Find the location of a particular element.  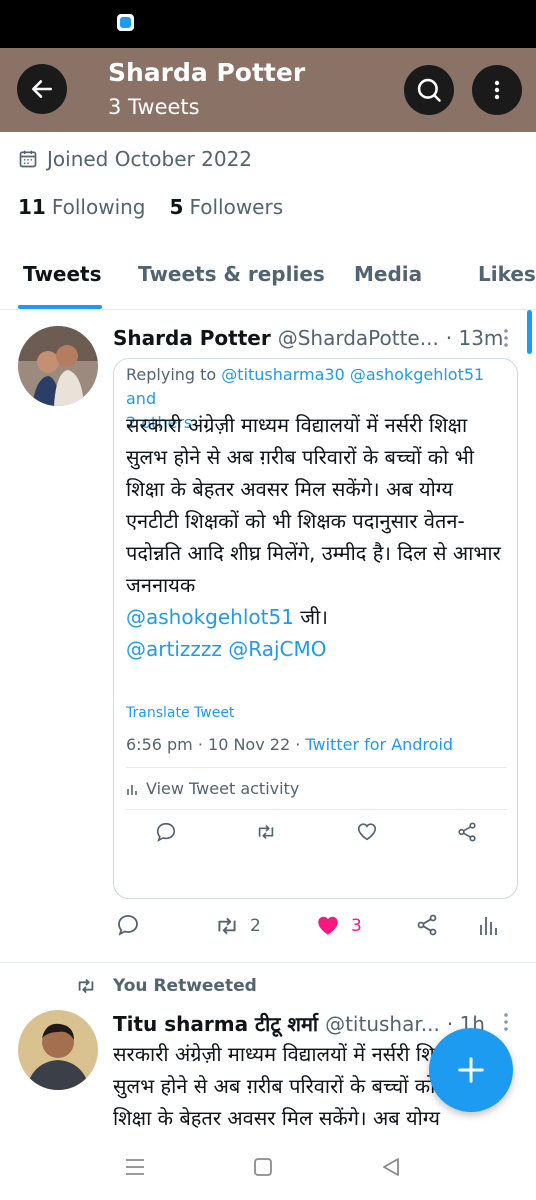

tweet-header: Sharda Potter @ShardaPotte... · 13m is located at coordinates (308, 338).